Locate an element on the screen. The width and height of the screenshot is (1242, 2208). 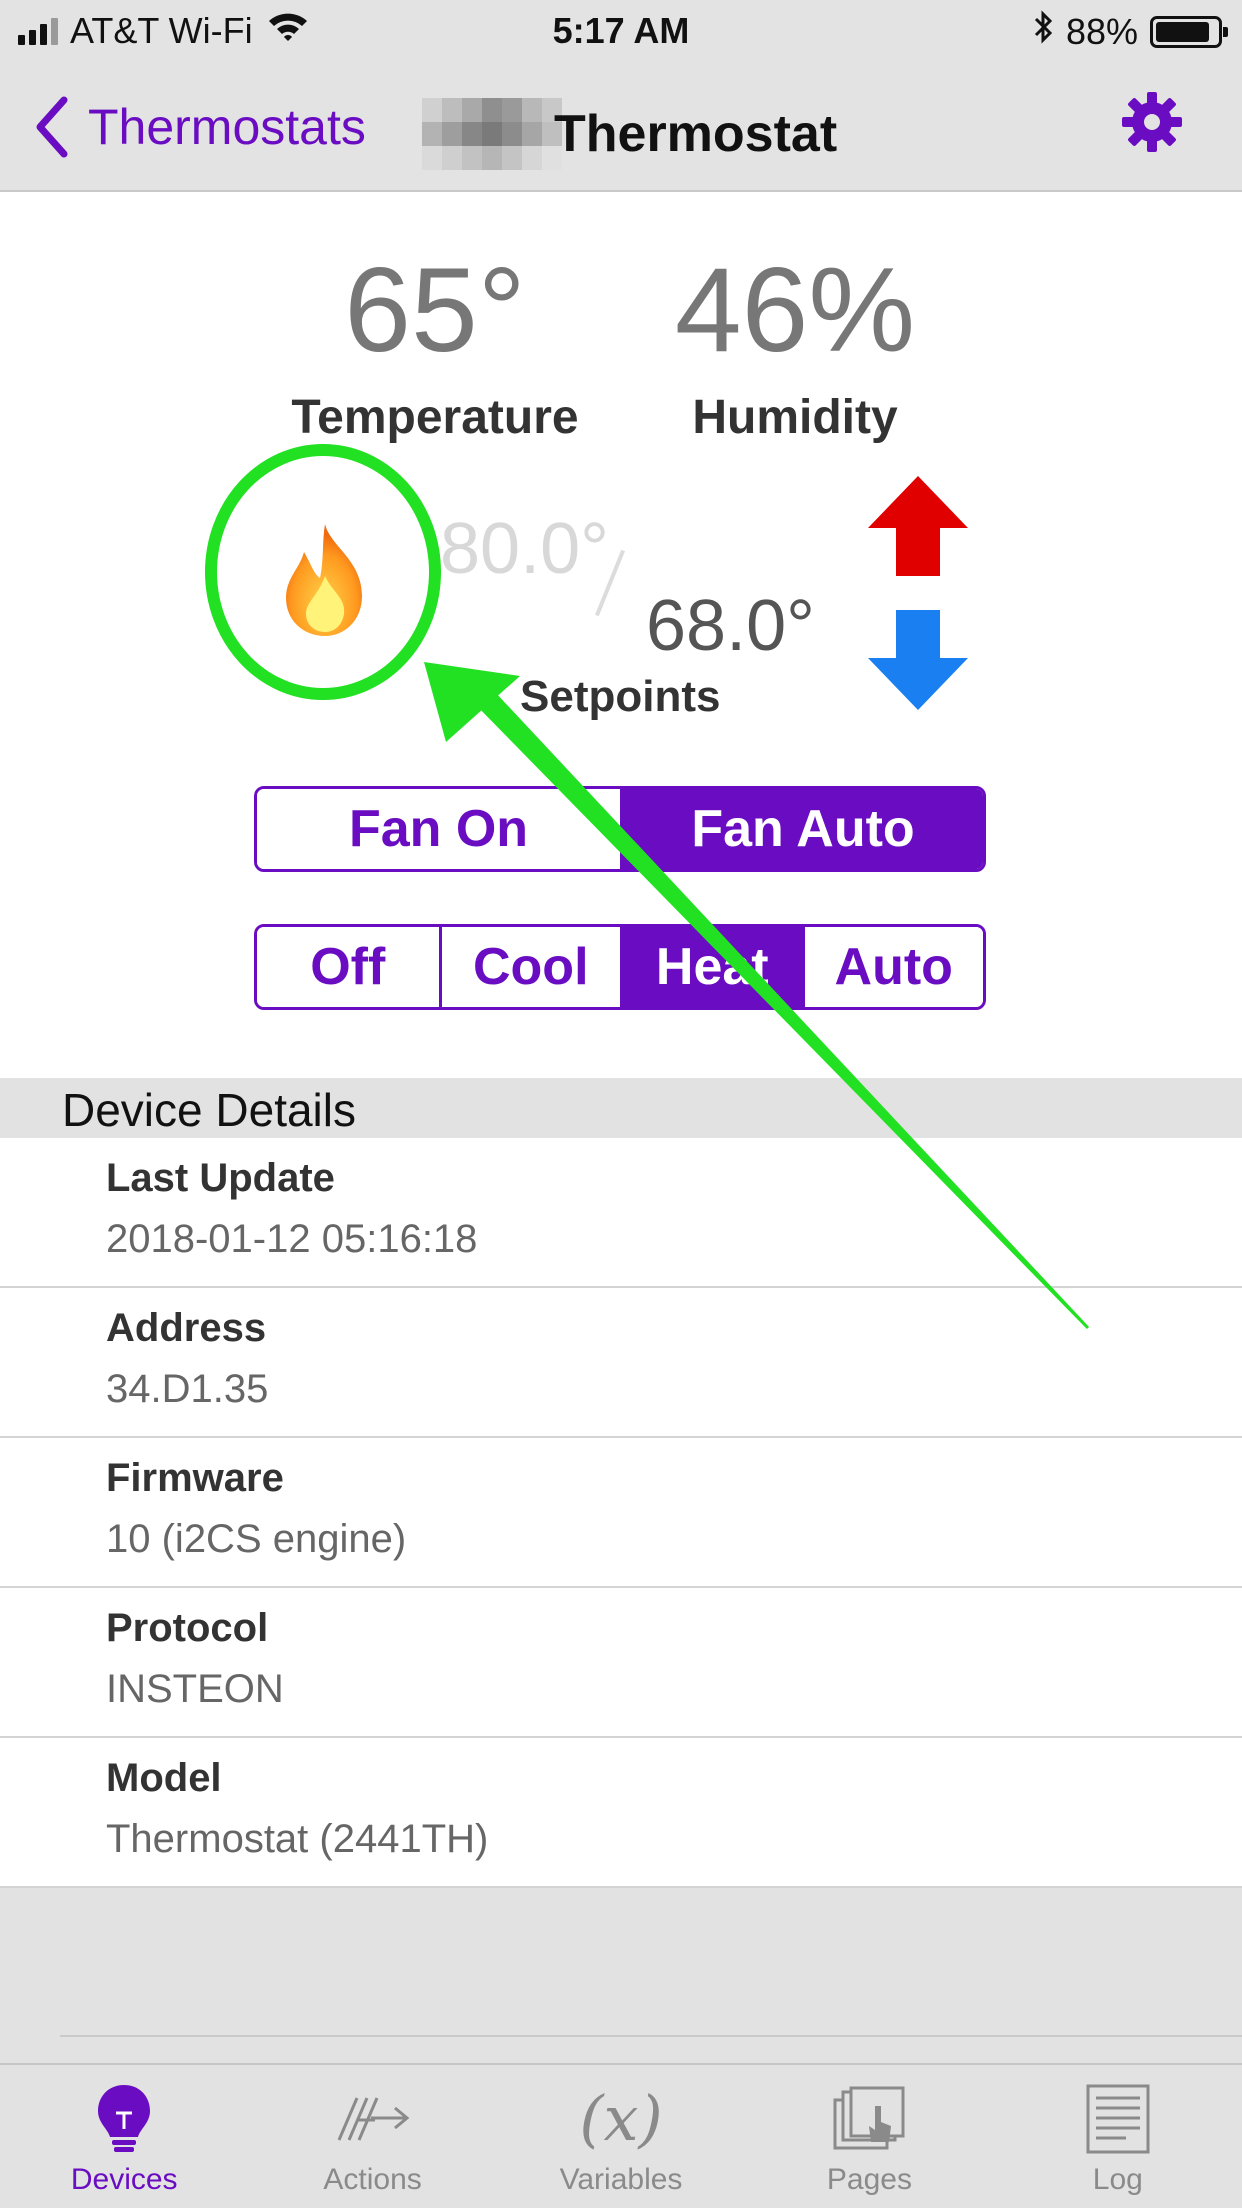
mode-auto-option: Auto is located at coordinates (892, 967).